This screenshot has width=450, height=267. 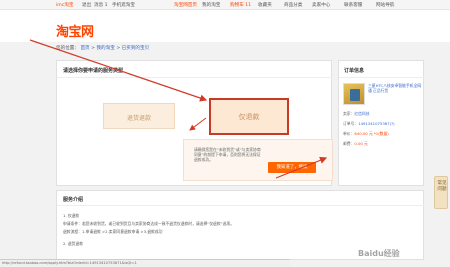 I want to click on breadcrumb-bought: 已买到的宝贝, so click(x=136, y=48).